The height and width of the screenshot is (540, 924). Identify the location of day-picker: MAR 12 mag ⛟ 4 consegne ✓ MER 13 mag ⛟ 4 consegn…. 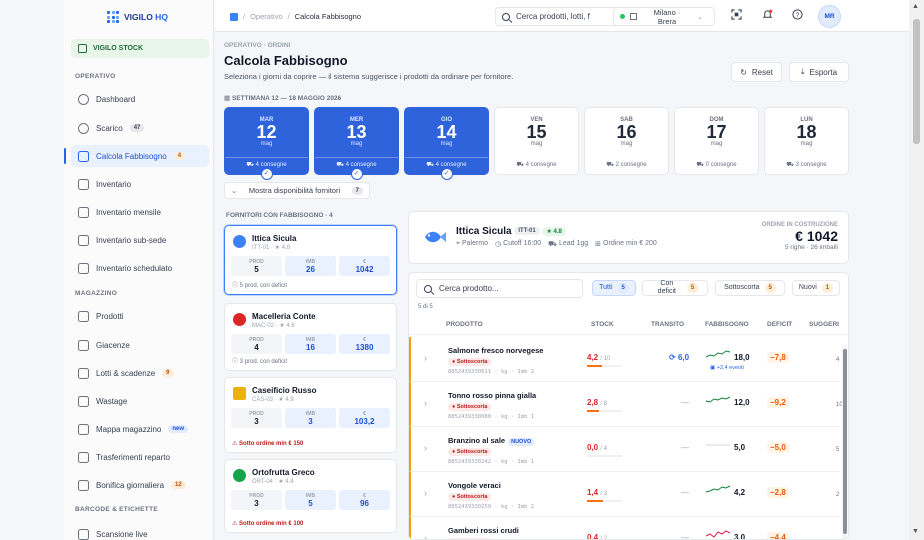
(536, 143).